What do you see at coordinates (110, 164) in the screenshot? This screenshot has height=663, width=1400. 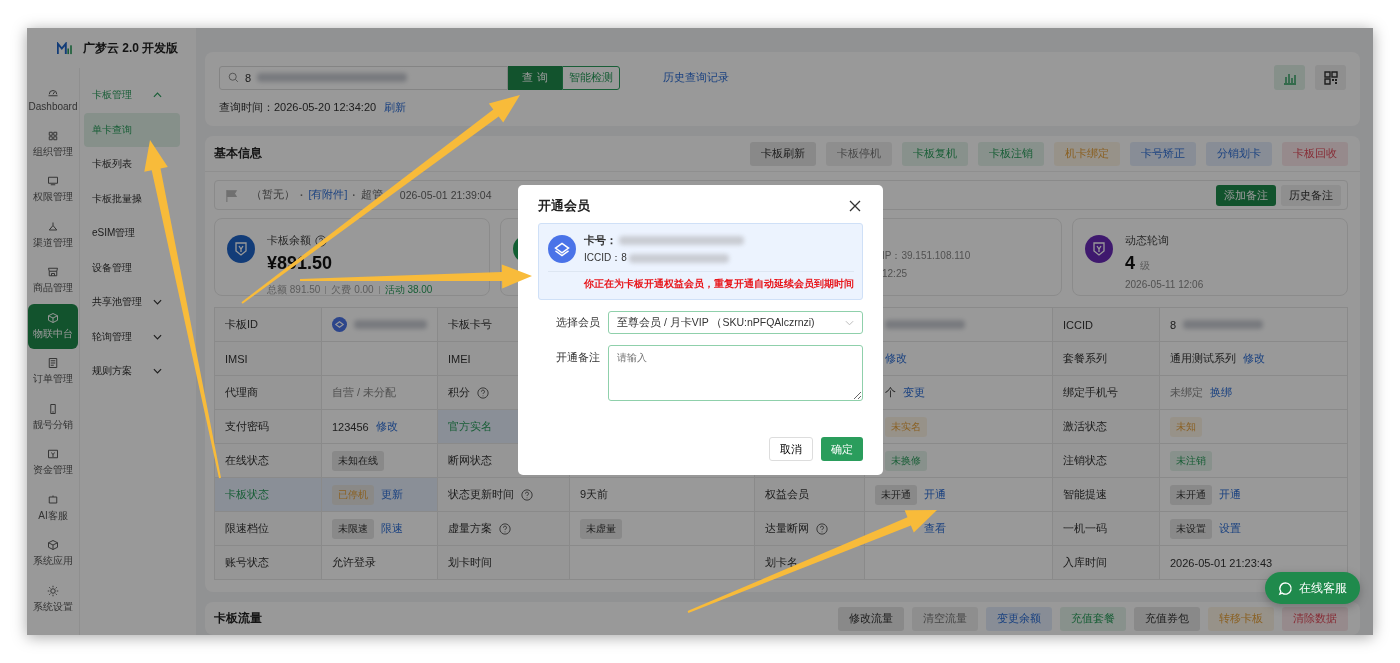 I see `submenu-item: 卡板列表` at bounding box center [110, 164].